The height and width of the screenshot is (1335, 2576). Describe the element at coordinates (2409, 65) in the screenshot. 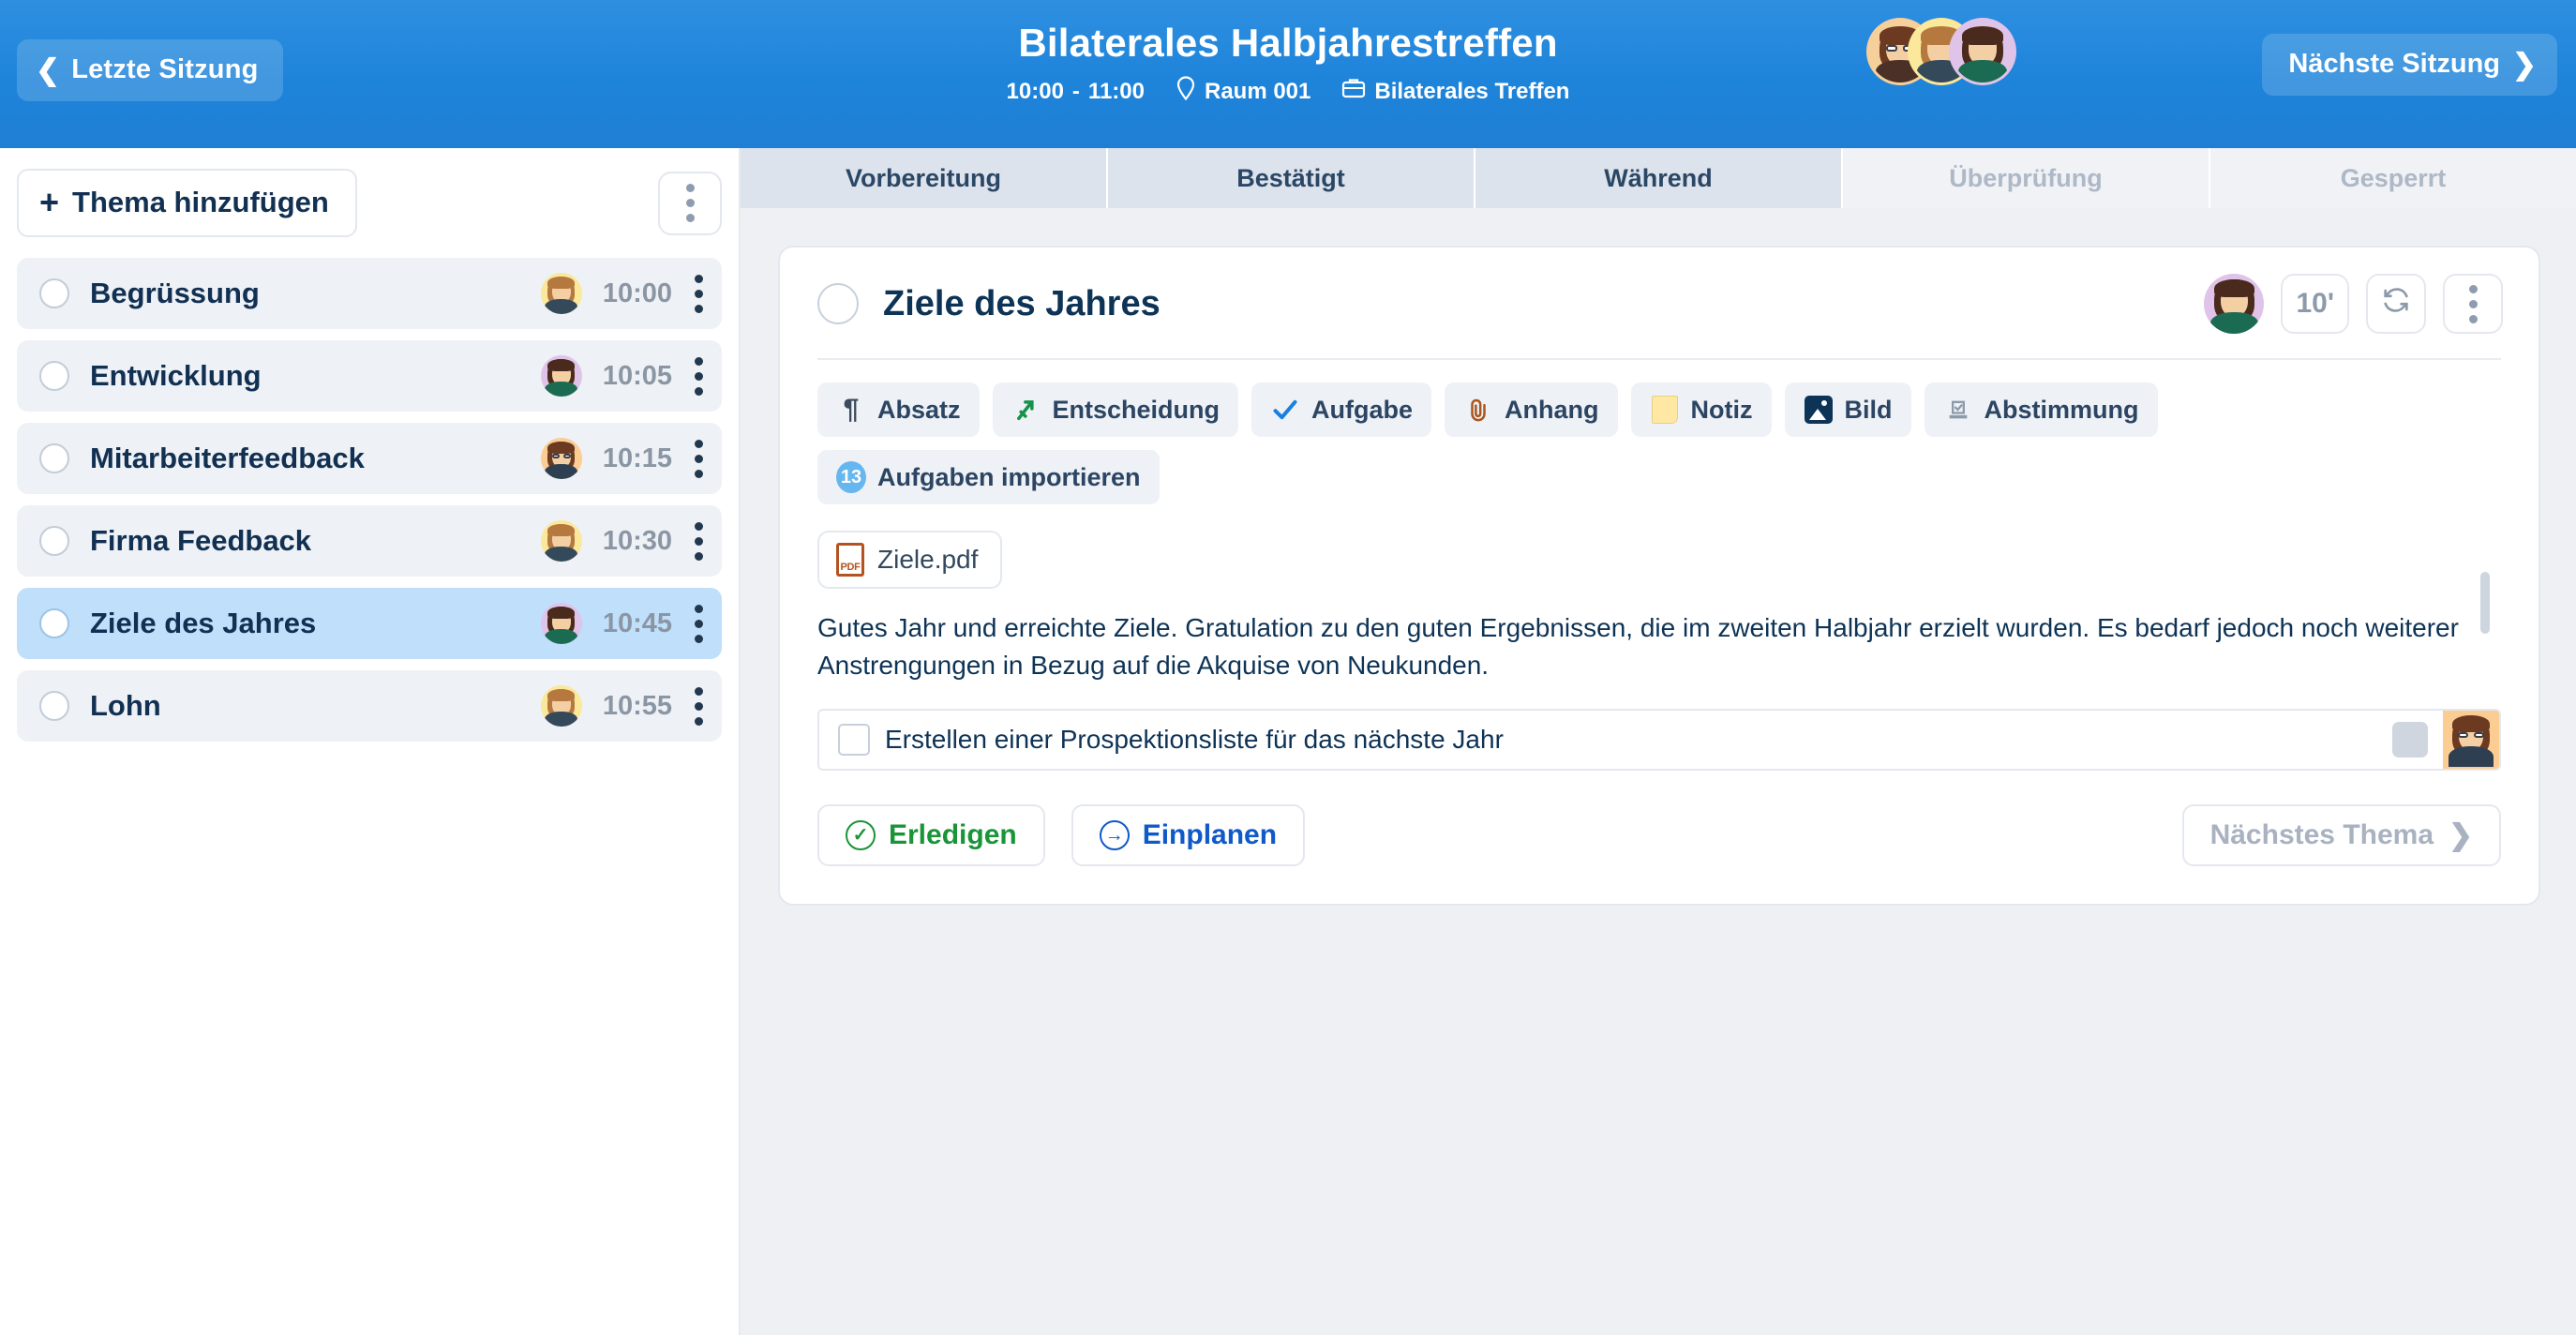

I see `next-session-button: Nächste Sitzung ❯` at that location.